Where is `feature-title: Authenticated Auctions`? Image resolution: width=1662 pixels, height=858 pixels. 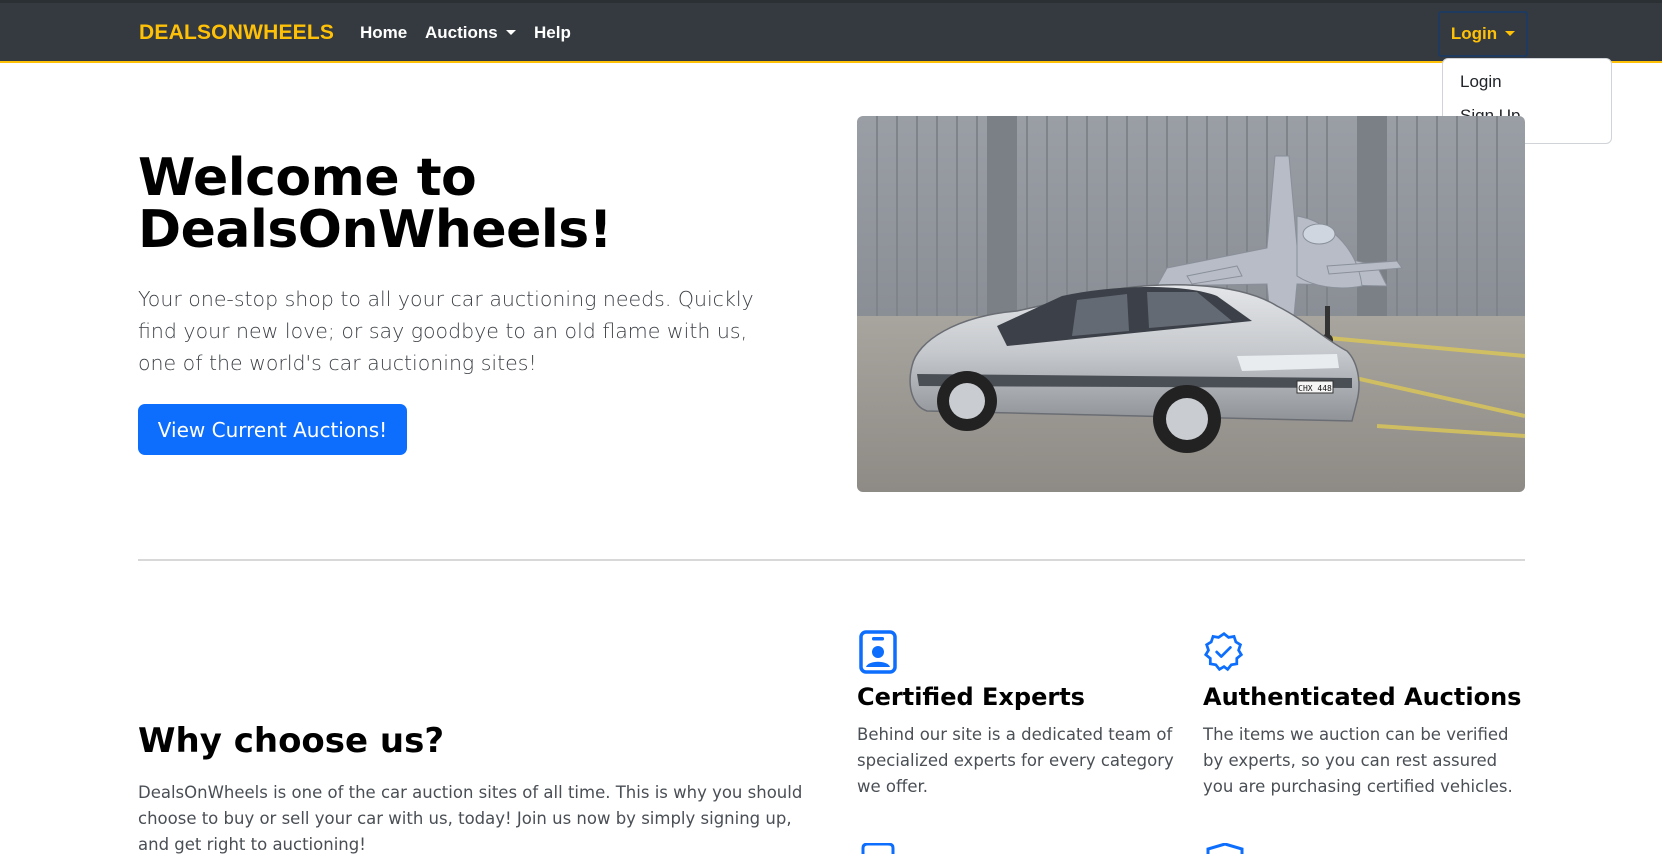 feature-title: Authenticated Auctions is located at coordinates (1362, 697).